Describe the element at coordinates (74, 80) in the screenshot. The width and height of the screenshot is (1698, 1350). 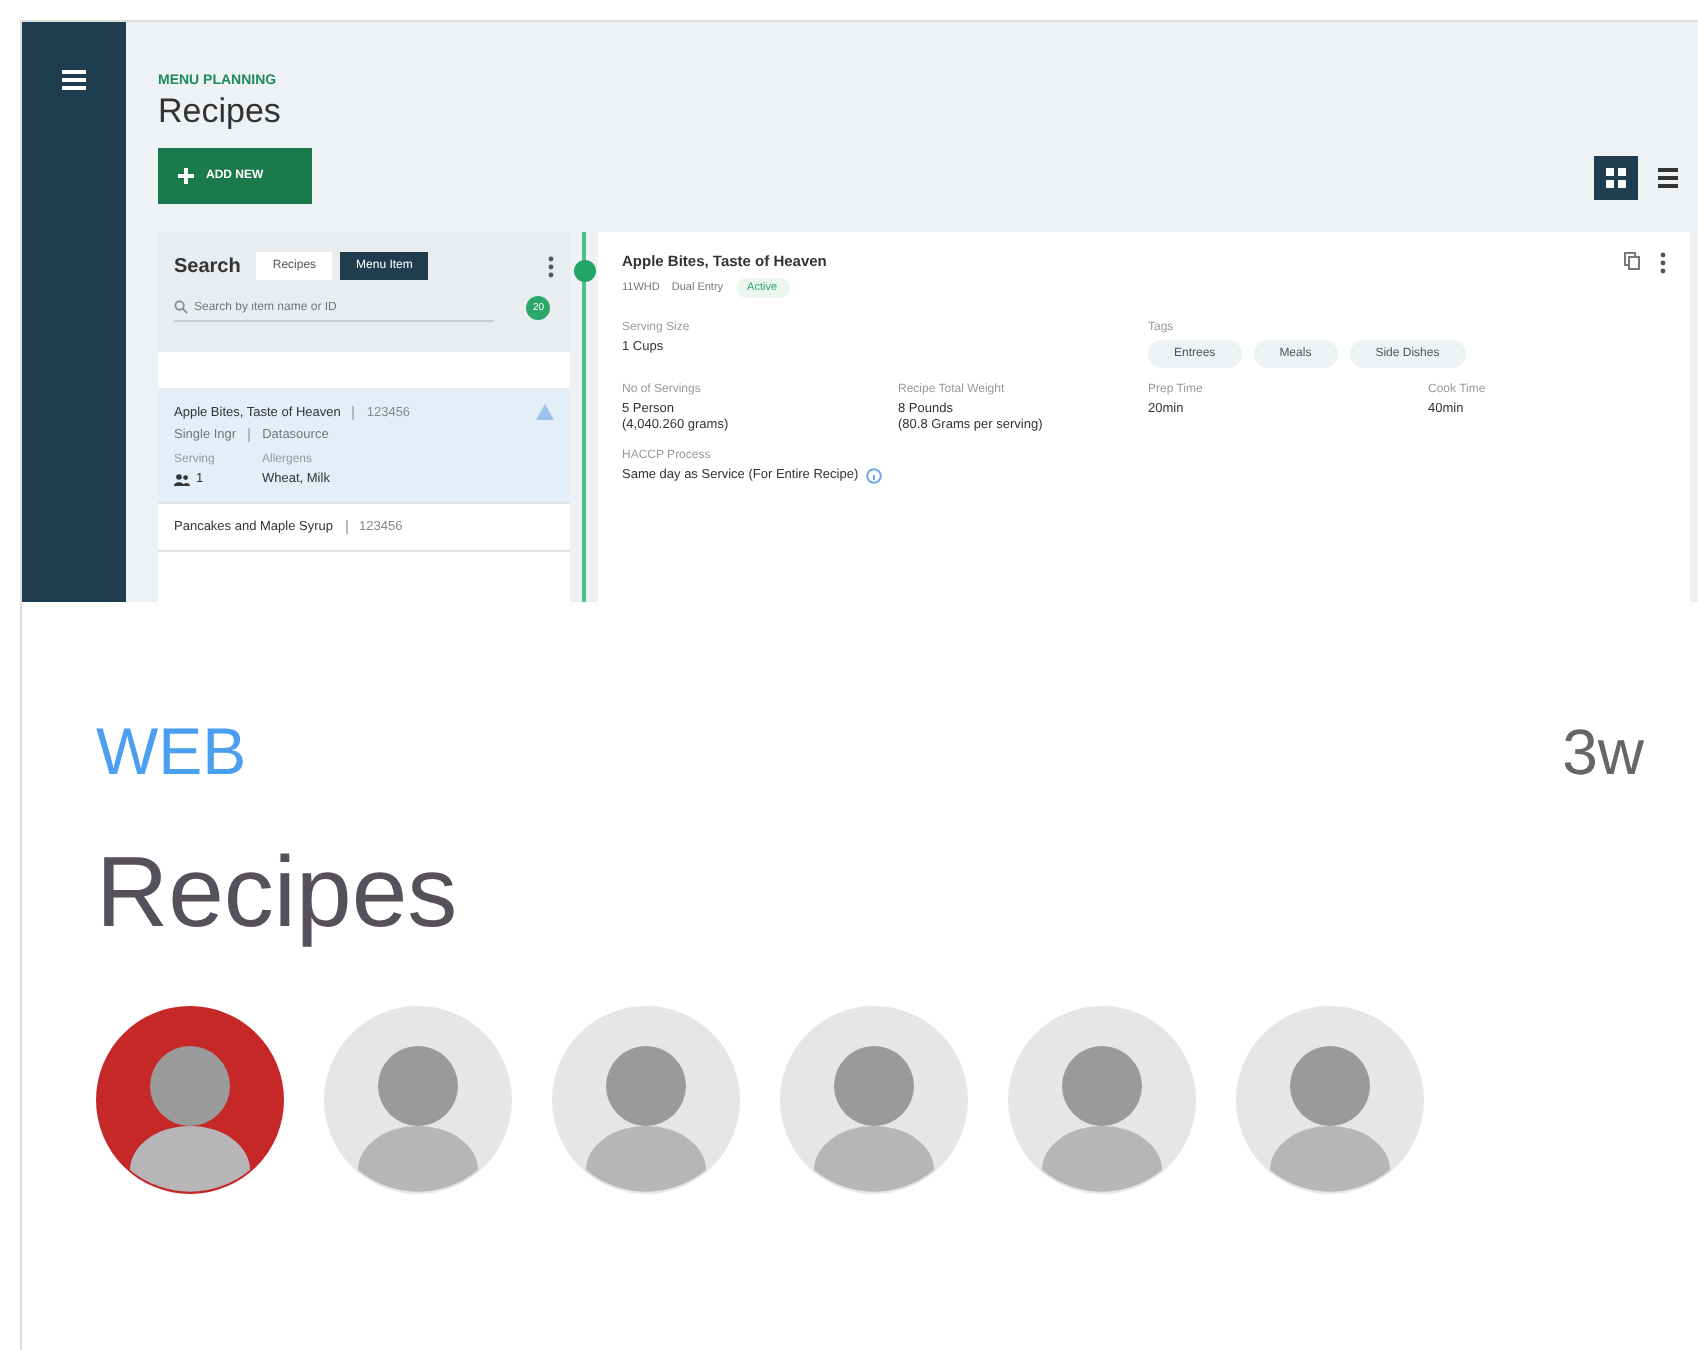
I see `menu-icon` at that location.